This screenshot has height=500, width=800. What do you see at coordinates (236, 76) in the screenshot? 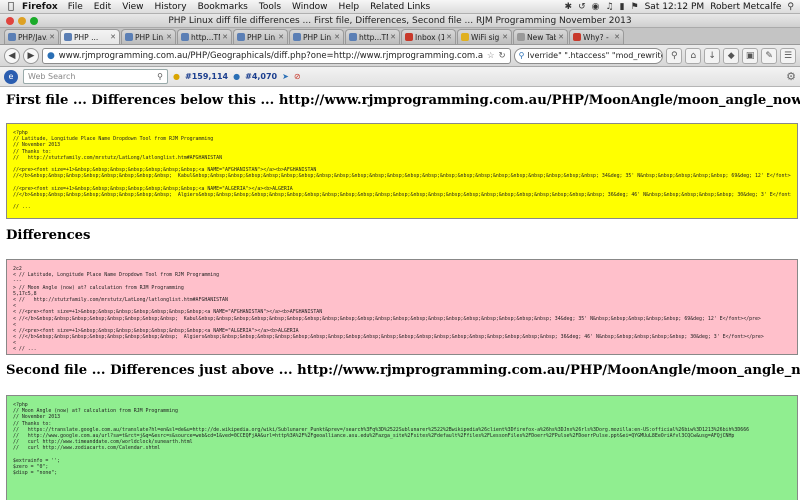
I see `pagerank-icon: ●` at bounding box center [236, 76].